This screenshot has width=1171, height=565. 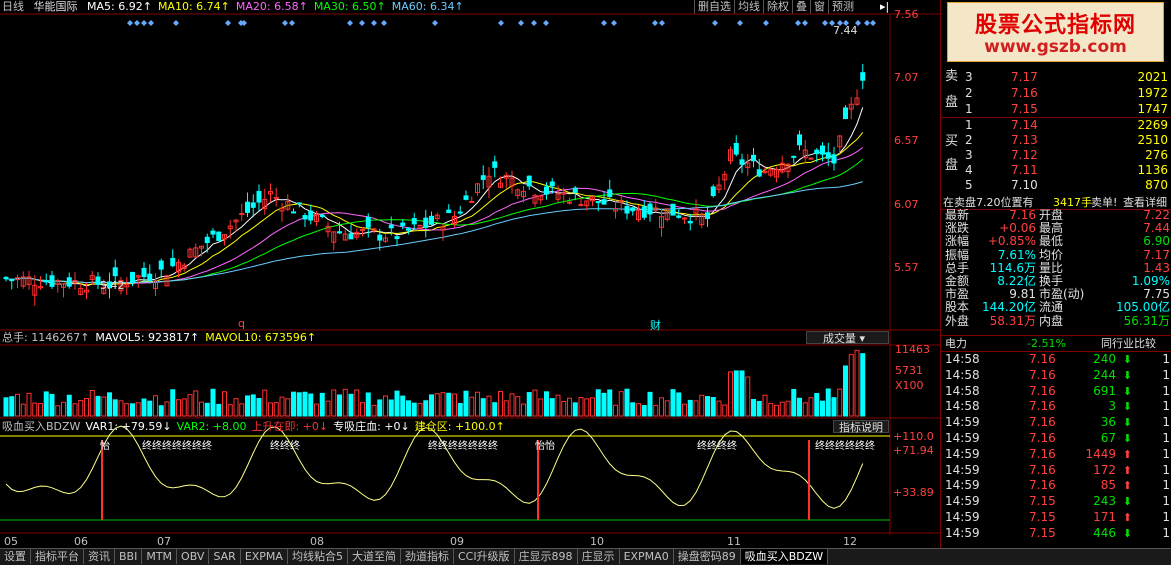 What do you see at coordinates (546, 556) in the screenshot?
I see `indicator-tab: 庄显示898` at bounding box center [546, 556].